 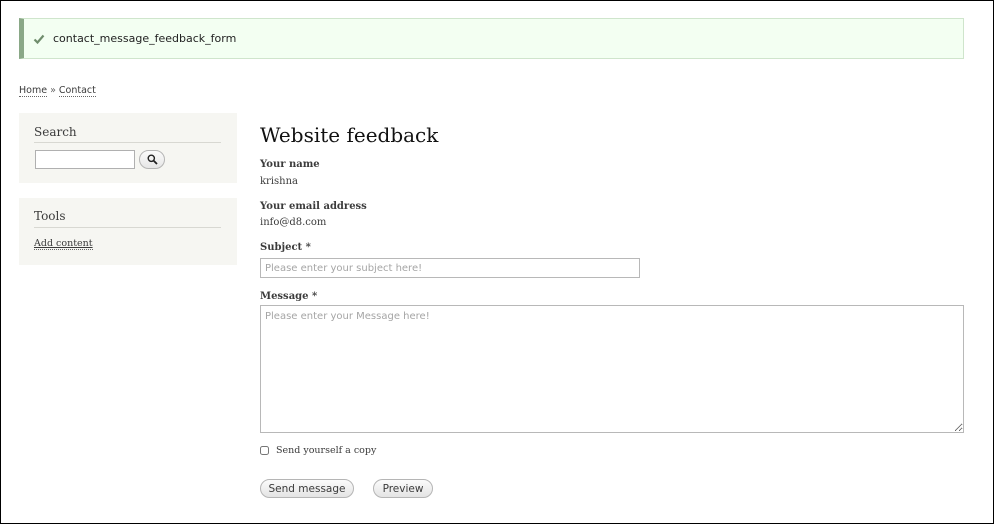 I want to click on name-value: krishna, so click(x=279, y=181).